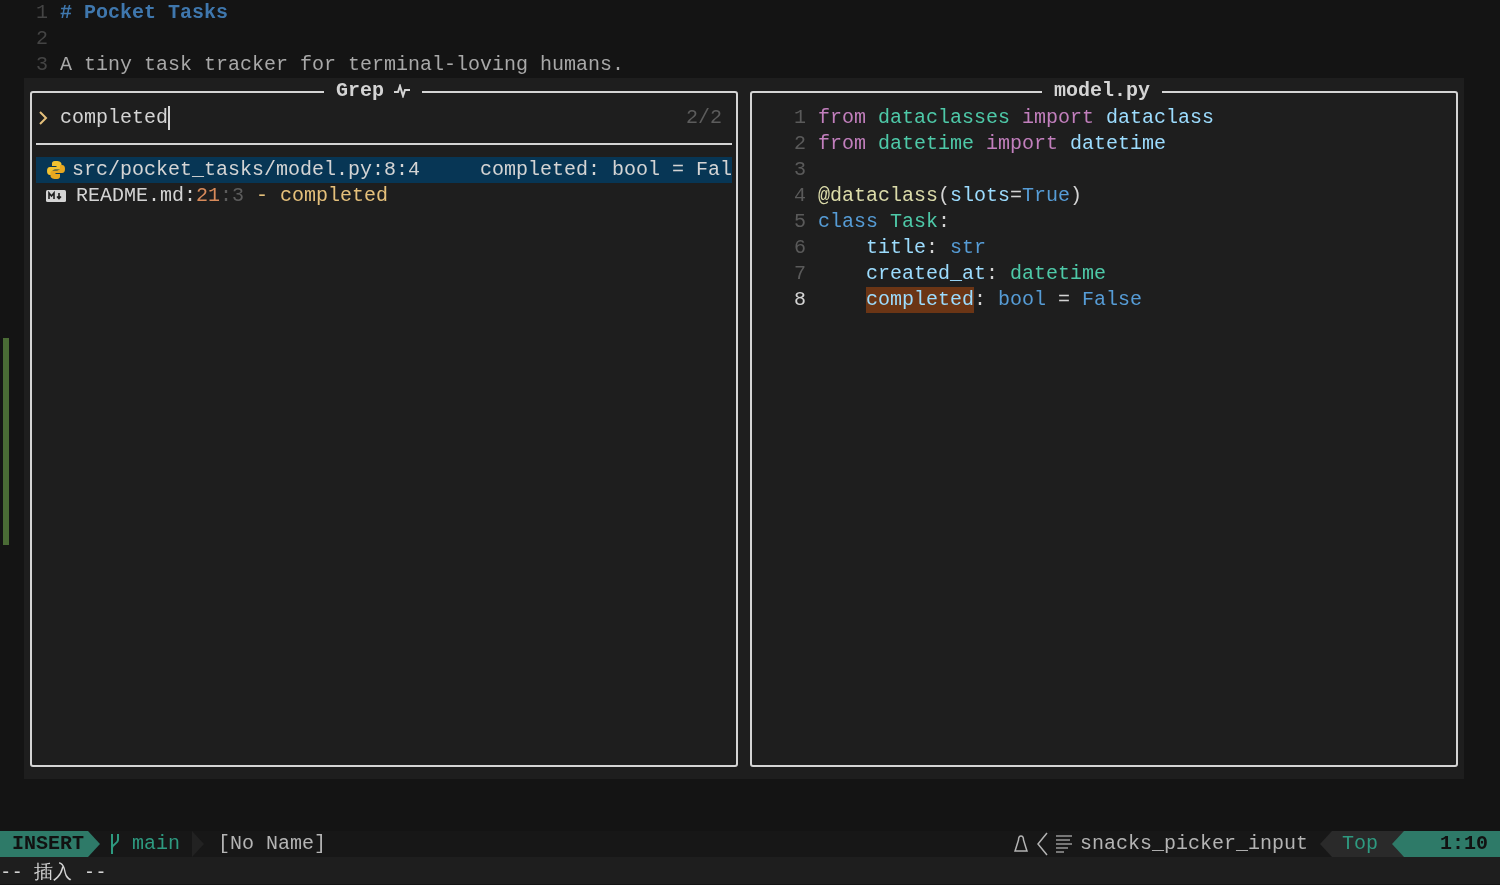 This screenshot has height=885, width=1500. Describe the element at coordinates (53, 871) in the screenshot. I see `command-line: -- 插入 --` at that location.